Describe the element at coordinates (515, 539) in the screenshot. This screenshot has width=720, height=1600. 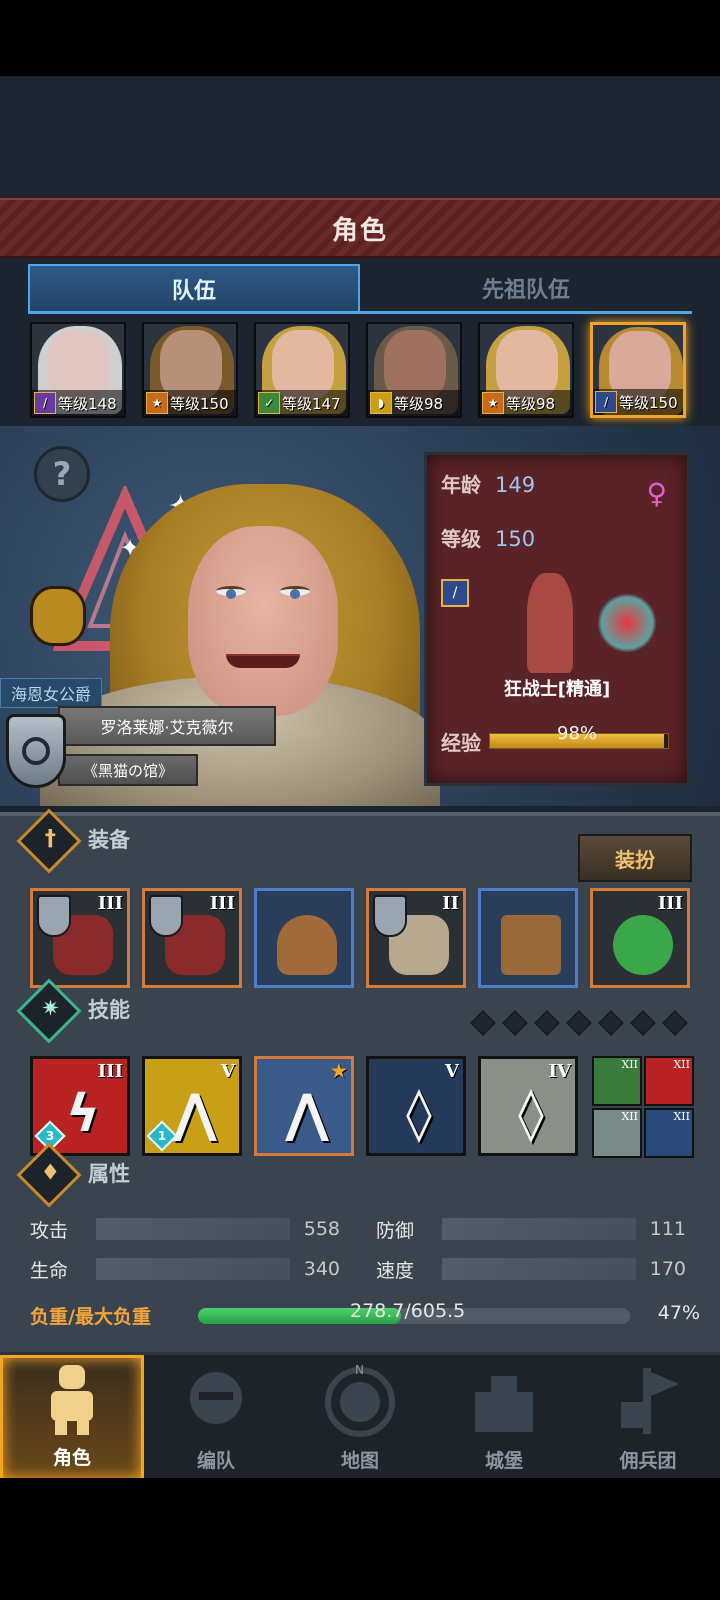
I see `level-value: 150` at that location.